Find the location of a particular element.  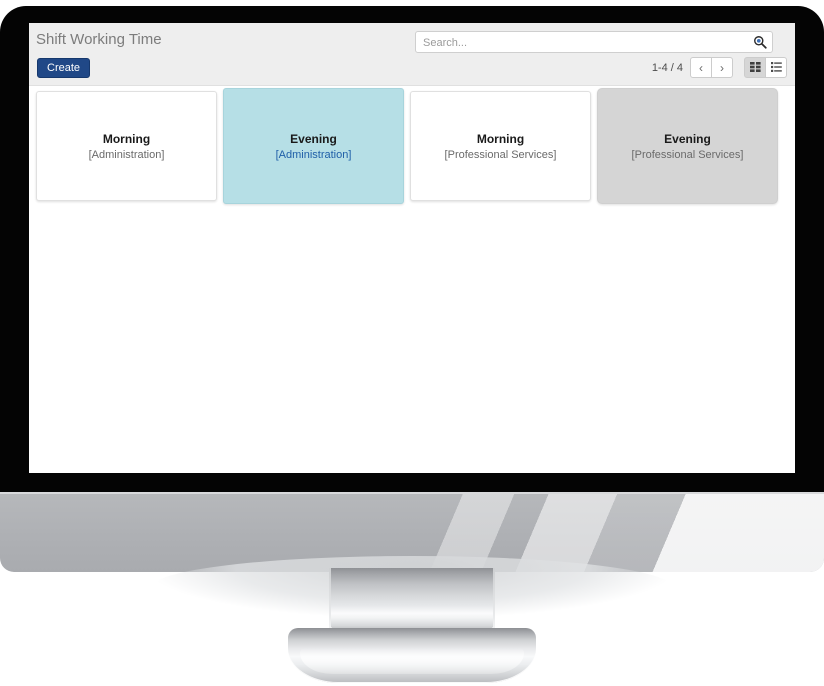

monitor-stand-foot-sheen is located at coordinates (412, 661).